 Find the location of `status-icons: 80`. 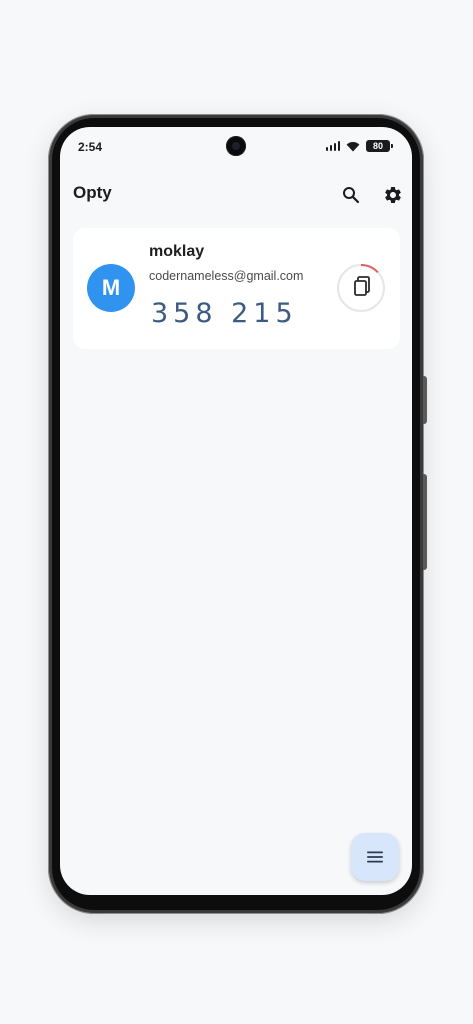

status-icons: 80 is located at coordinates (359, 146).